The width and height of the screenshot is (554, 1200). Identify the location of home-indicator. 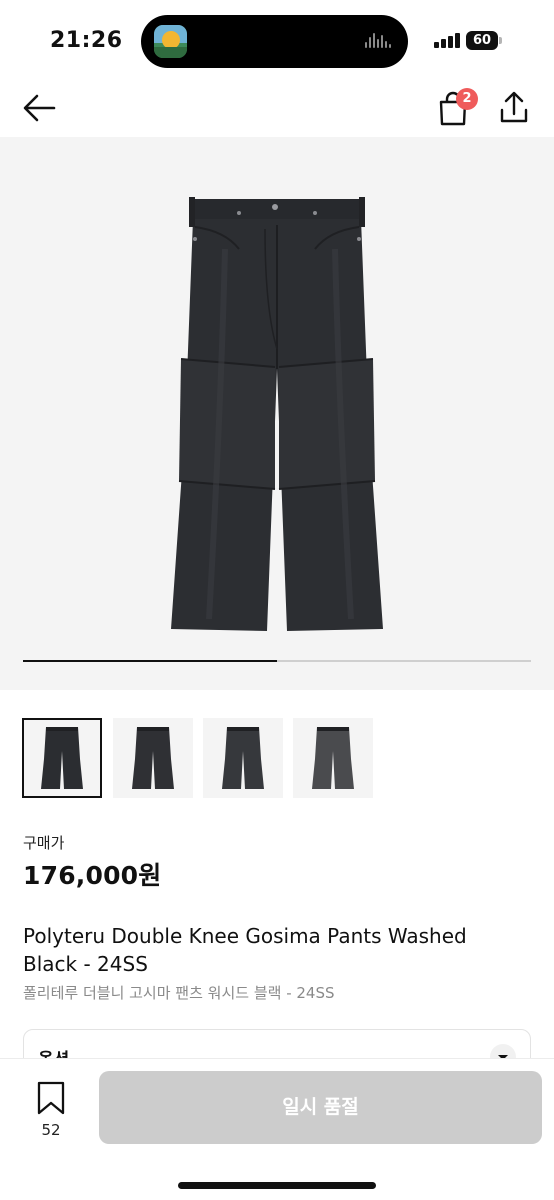
(277, 1185).